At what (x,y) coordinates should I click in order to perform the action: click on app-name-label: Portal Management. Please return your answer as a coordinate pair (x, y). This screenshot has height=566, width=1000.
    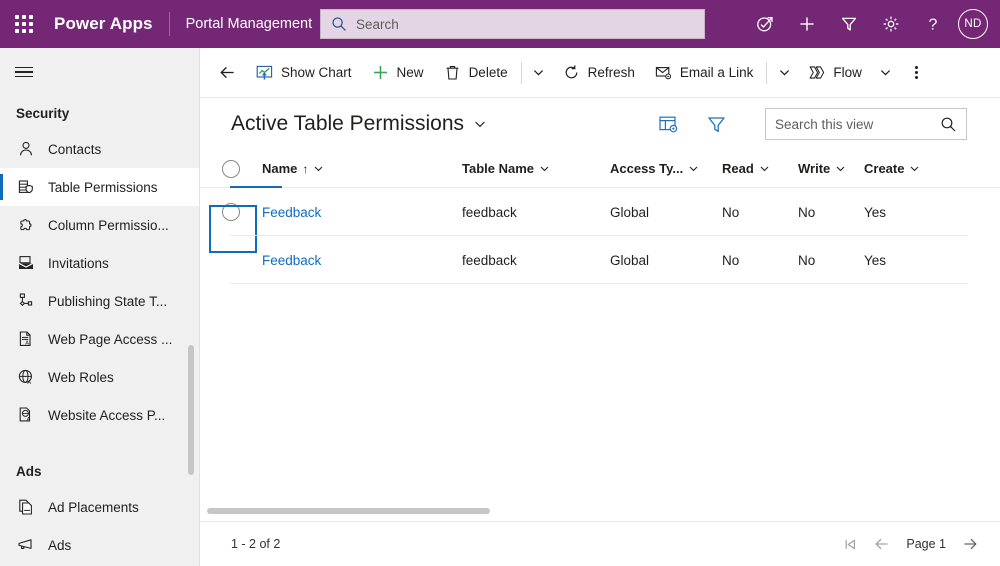
    Looking at the image, I should click on (249, 24).